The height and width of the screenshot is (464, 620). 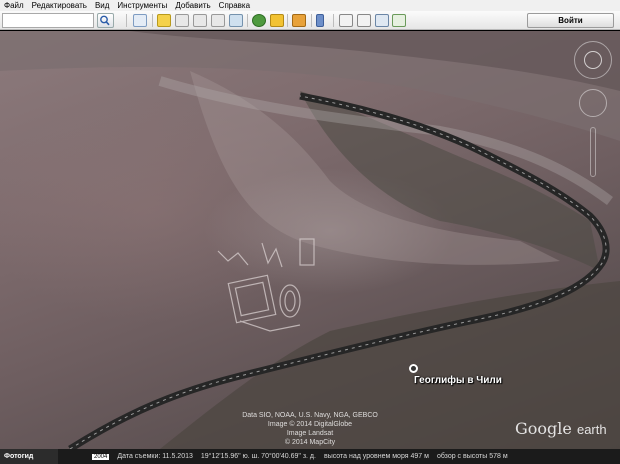 I want to click on copyright-line: Data SIO, NOAA, U.S. Navy, NGA, GEBCO, so click(x=310, y=415).